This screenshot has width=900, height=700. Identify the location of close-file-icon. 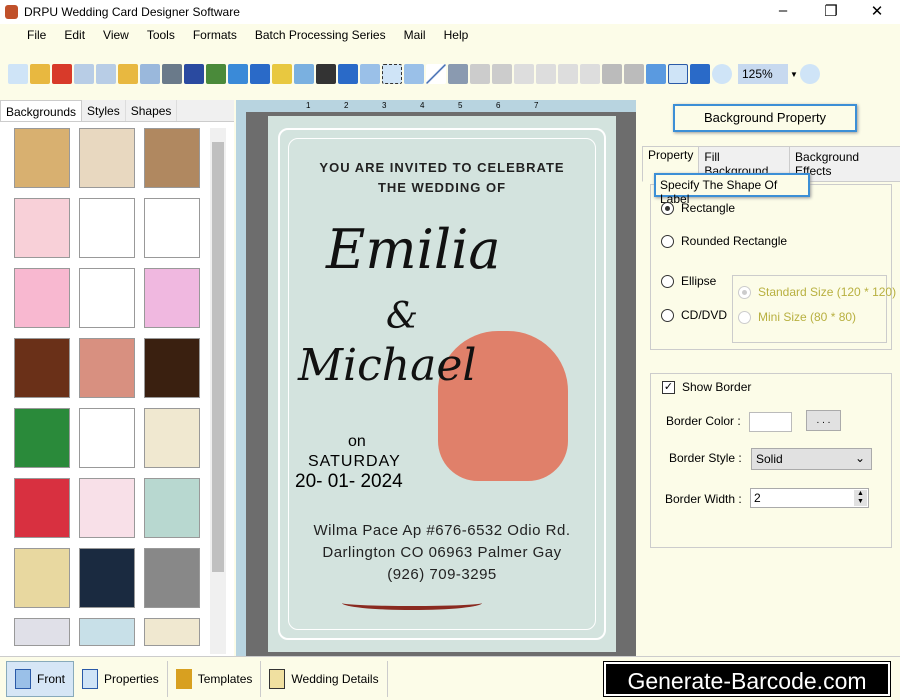
(62, 74).